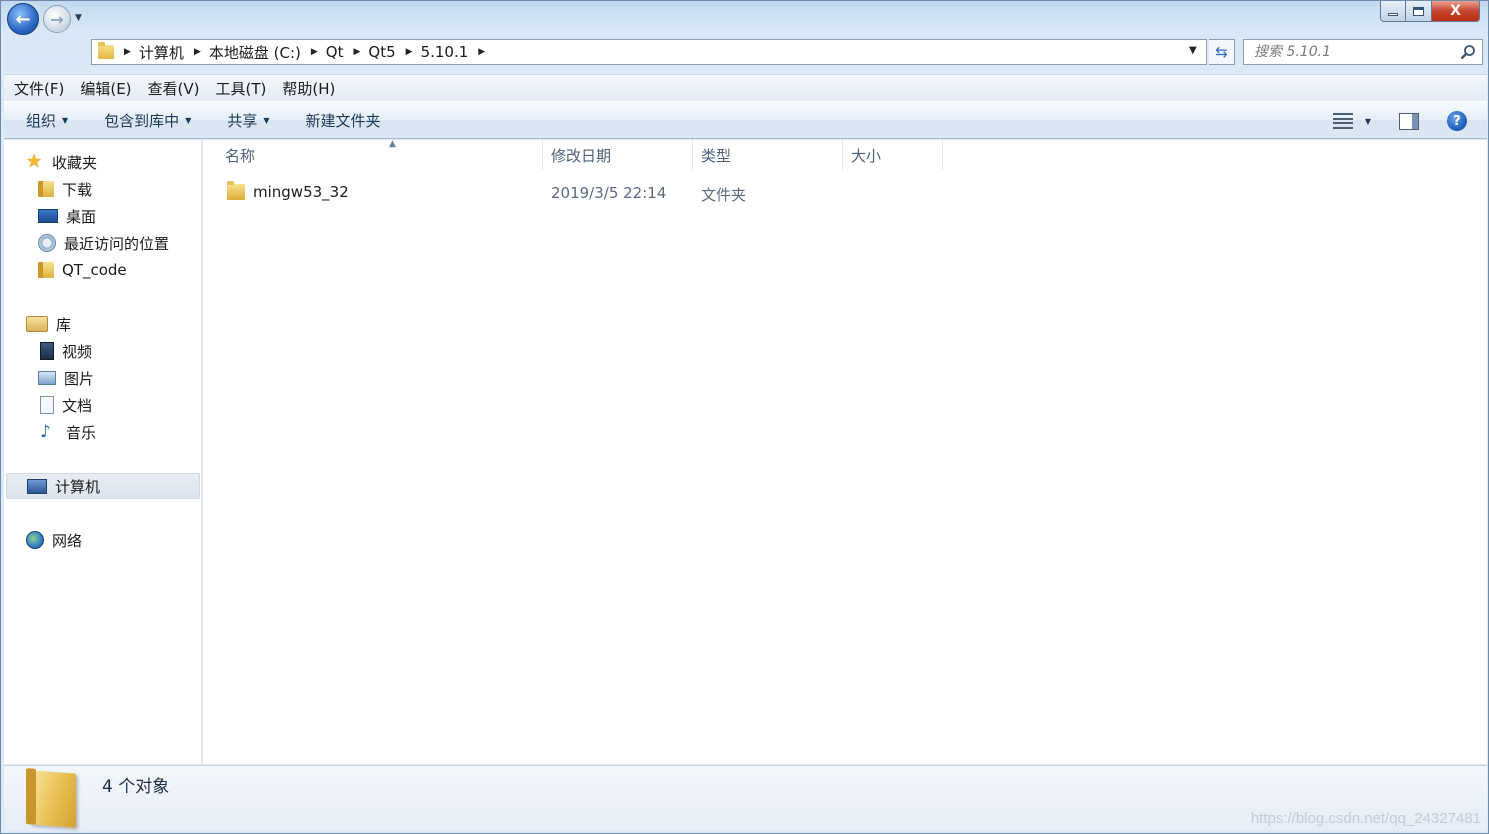 The width and height of the screenshot is (1489, 834). I want to click on table-row: mingw53_32 2019/3/5 22:14 文件夹, so click(847, 192).